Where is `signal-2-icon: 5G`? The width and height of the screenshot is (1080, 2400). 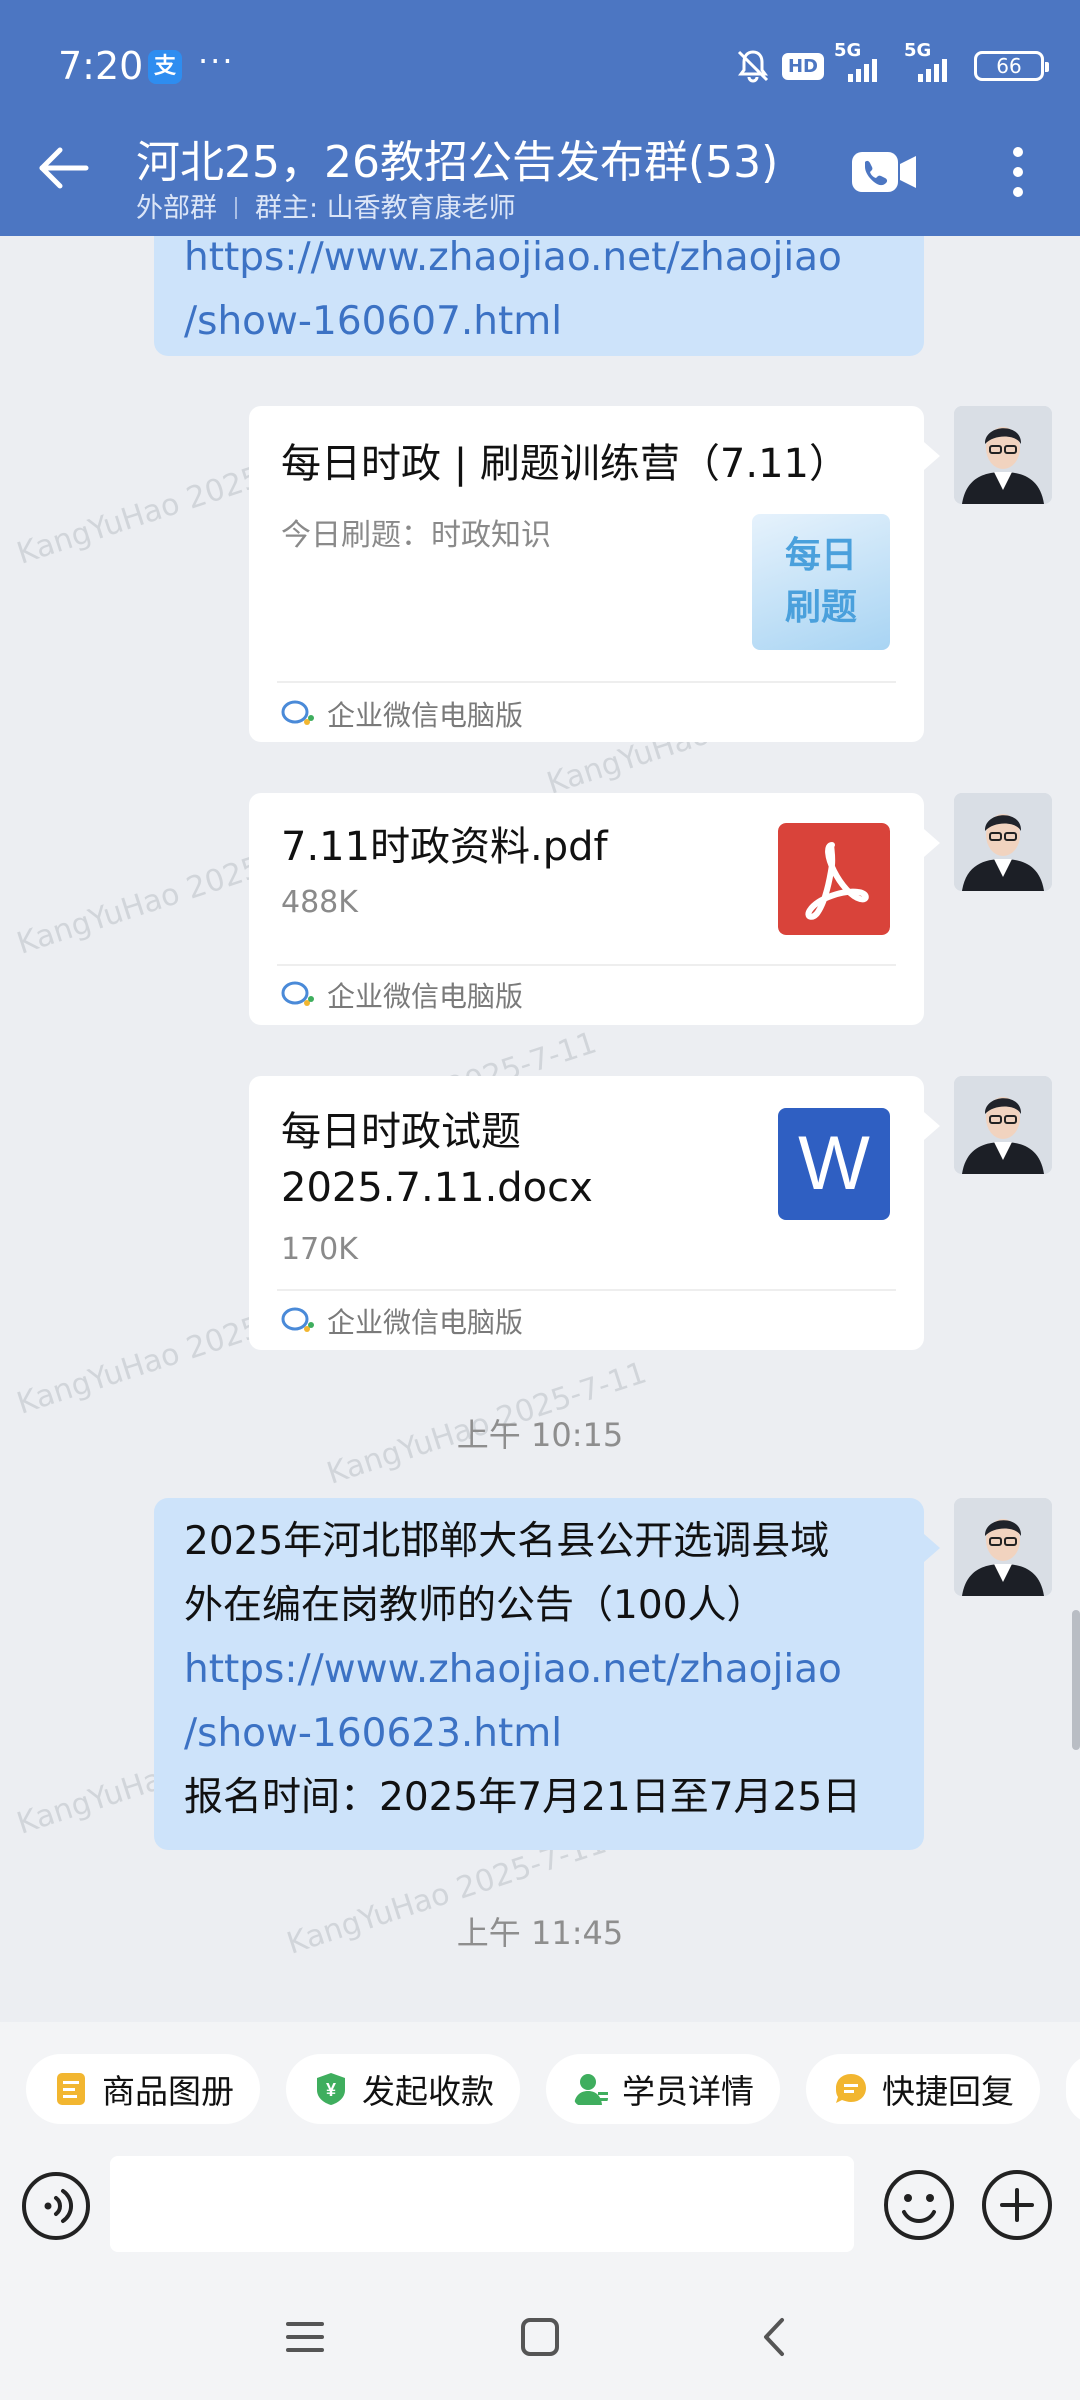 signal-2-icon: 5G is located at coordinates (934, 63).